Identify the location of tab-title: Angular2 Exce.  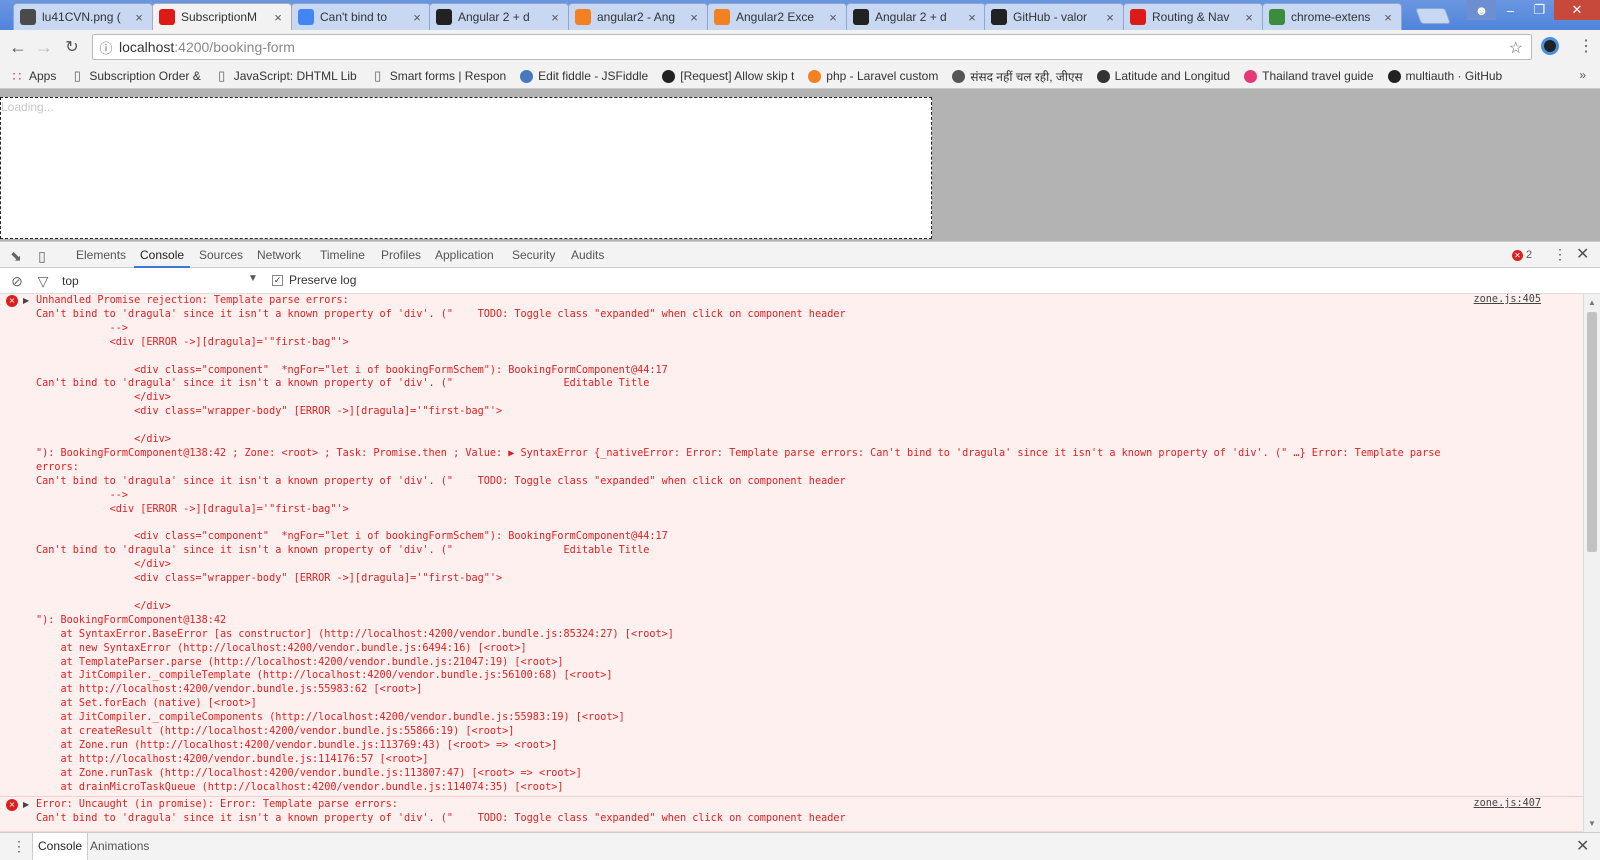
(775, 17).